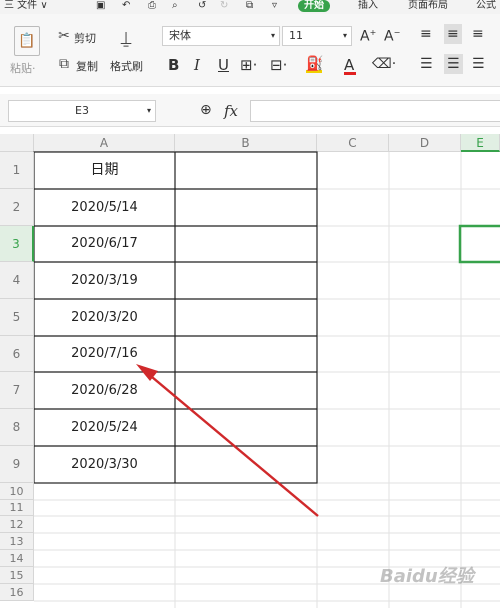 The image size is (500, 608). I want to click on bold-button: B, so click(173, 65).